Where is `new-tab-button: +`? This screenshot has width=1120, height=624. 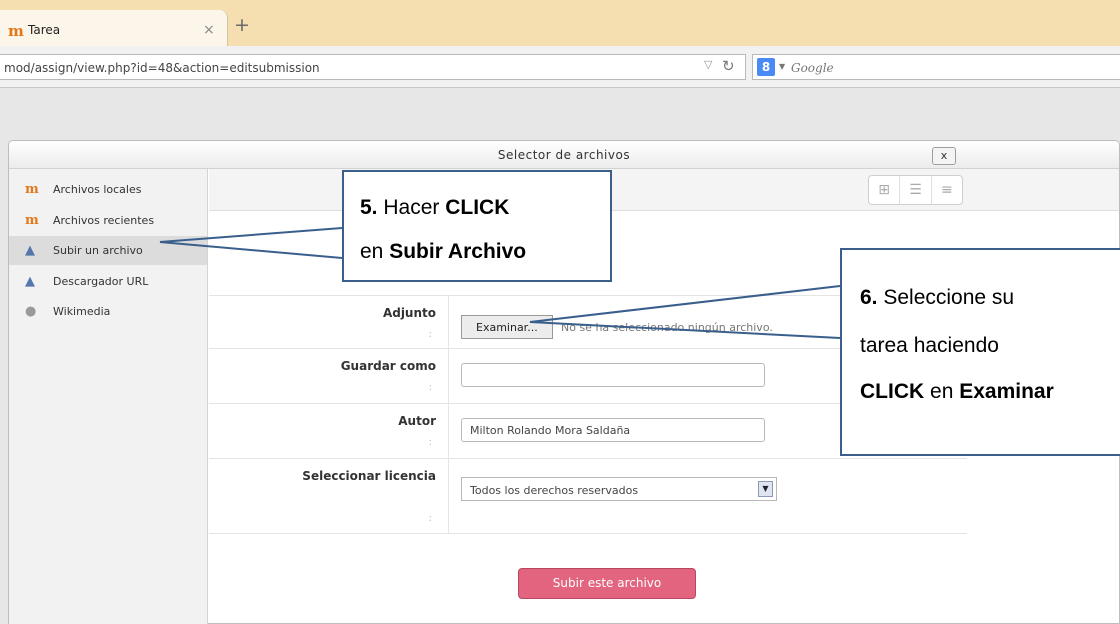 new-tab-button: + is located at coordinates (242, 25).